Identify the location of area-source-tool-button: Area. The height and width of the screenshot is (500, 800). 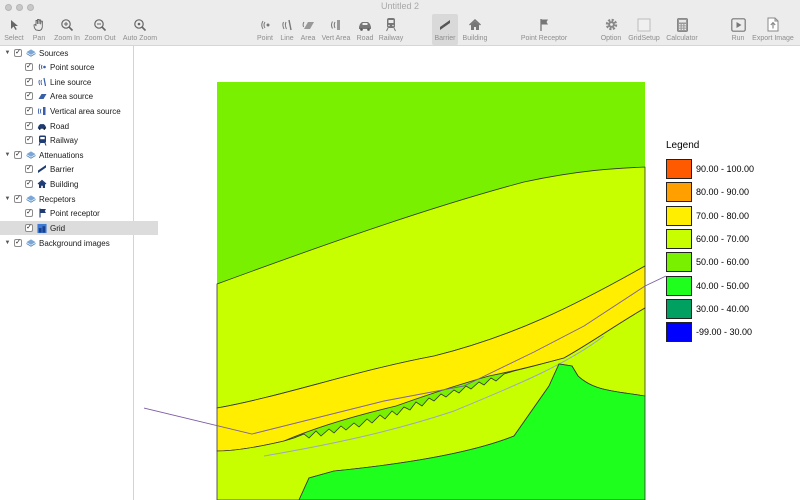
(308, 29).